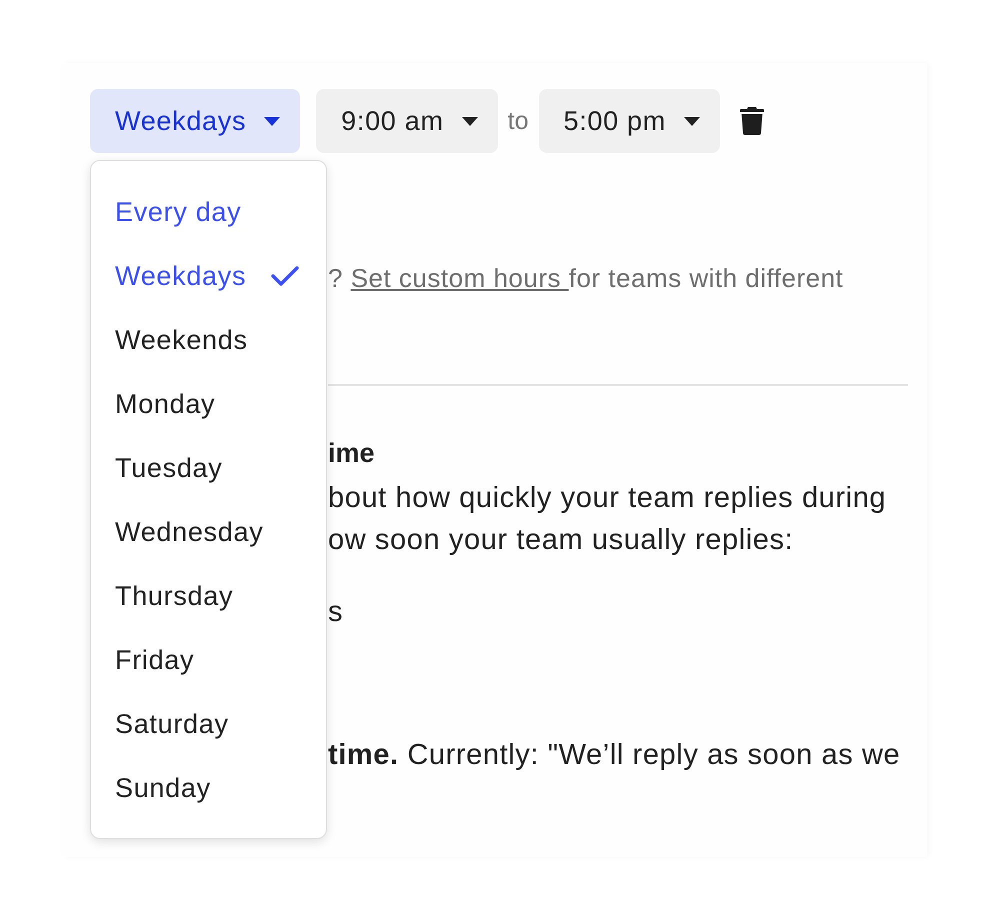  I want to click on menu-item: Every day, so click(208, 212).